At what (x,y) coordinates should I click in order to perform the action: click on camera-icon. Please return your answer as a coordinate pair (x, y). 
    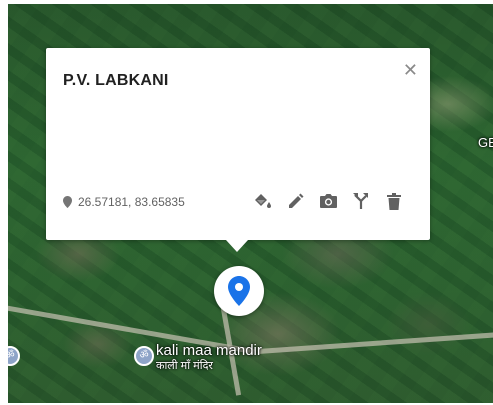
    Looking at the image, I should click on (328, 201).